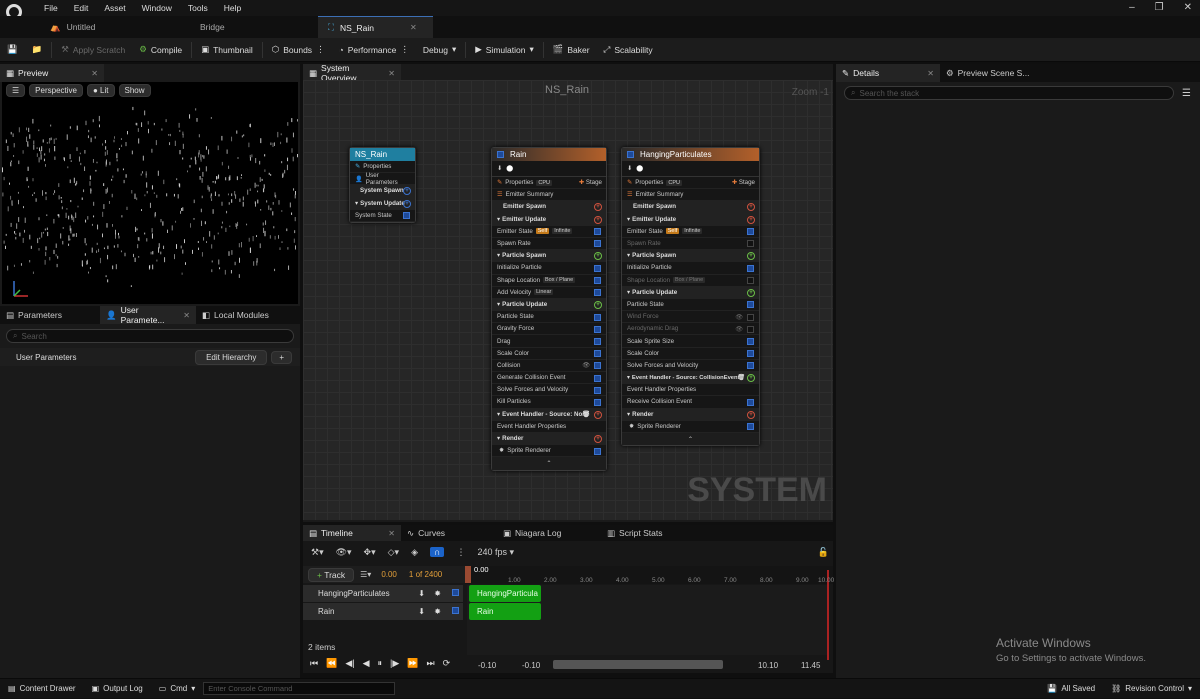  What do you see at coordinates (1188, 7) in the screenshot?
I see `close-icon: ✕` at bounding box center [1188, 7].